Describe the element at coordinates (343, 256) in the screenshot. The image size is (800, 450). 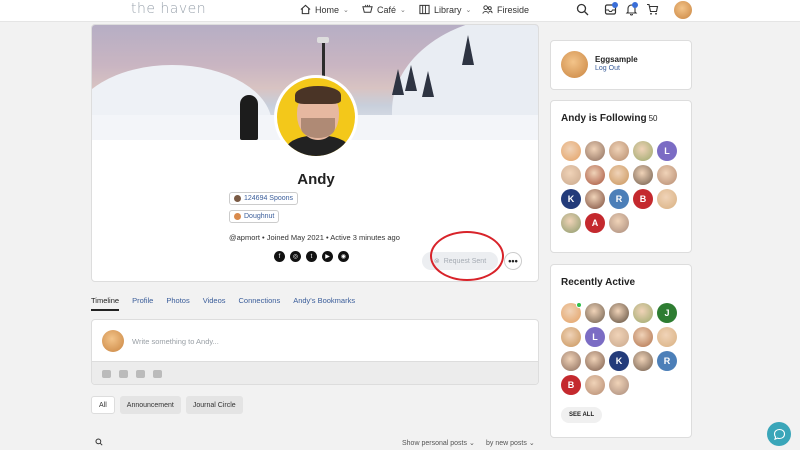
I see `website-icon: ◉` at that location.